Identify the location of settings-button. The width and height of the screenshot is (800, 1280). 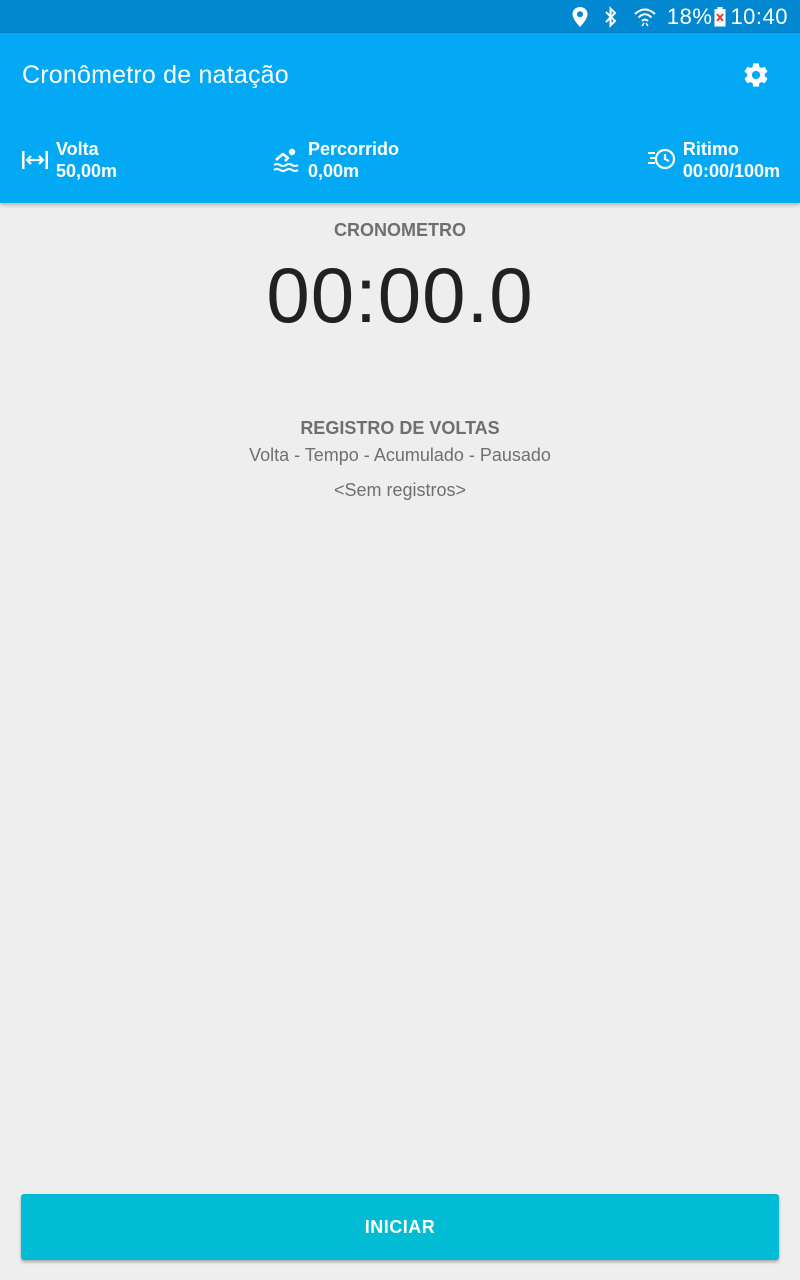
(756, 75).